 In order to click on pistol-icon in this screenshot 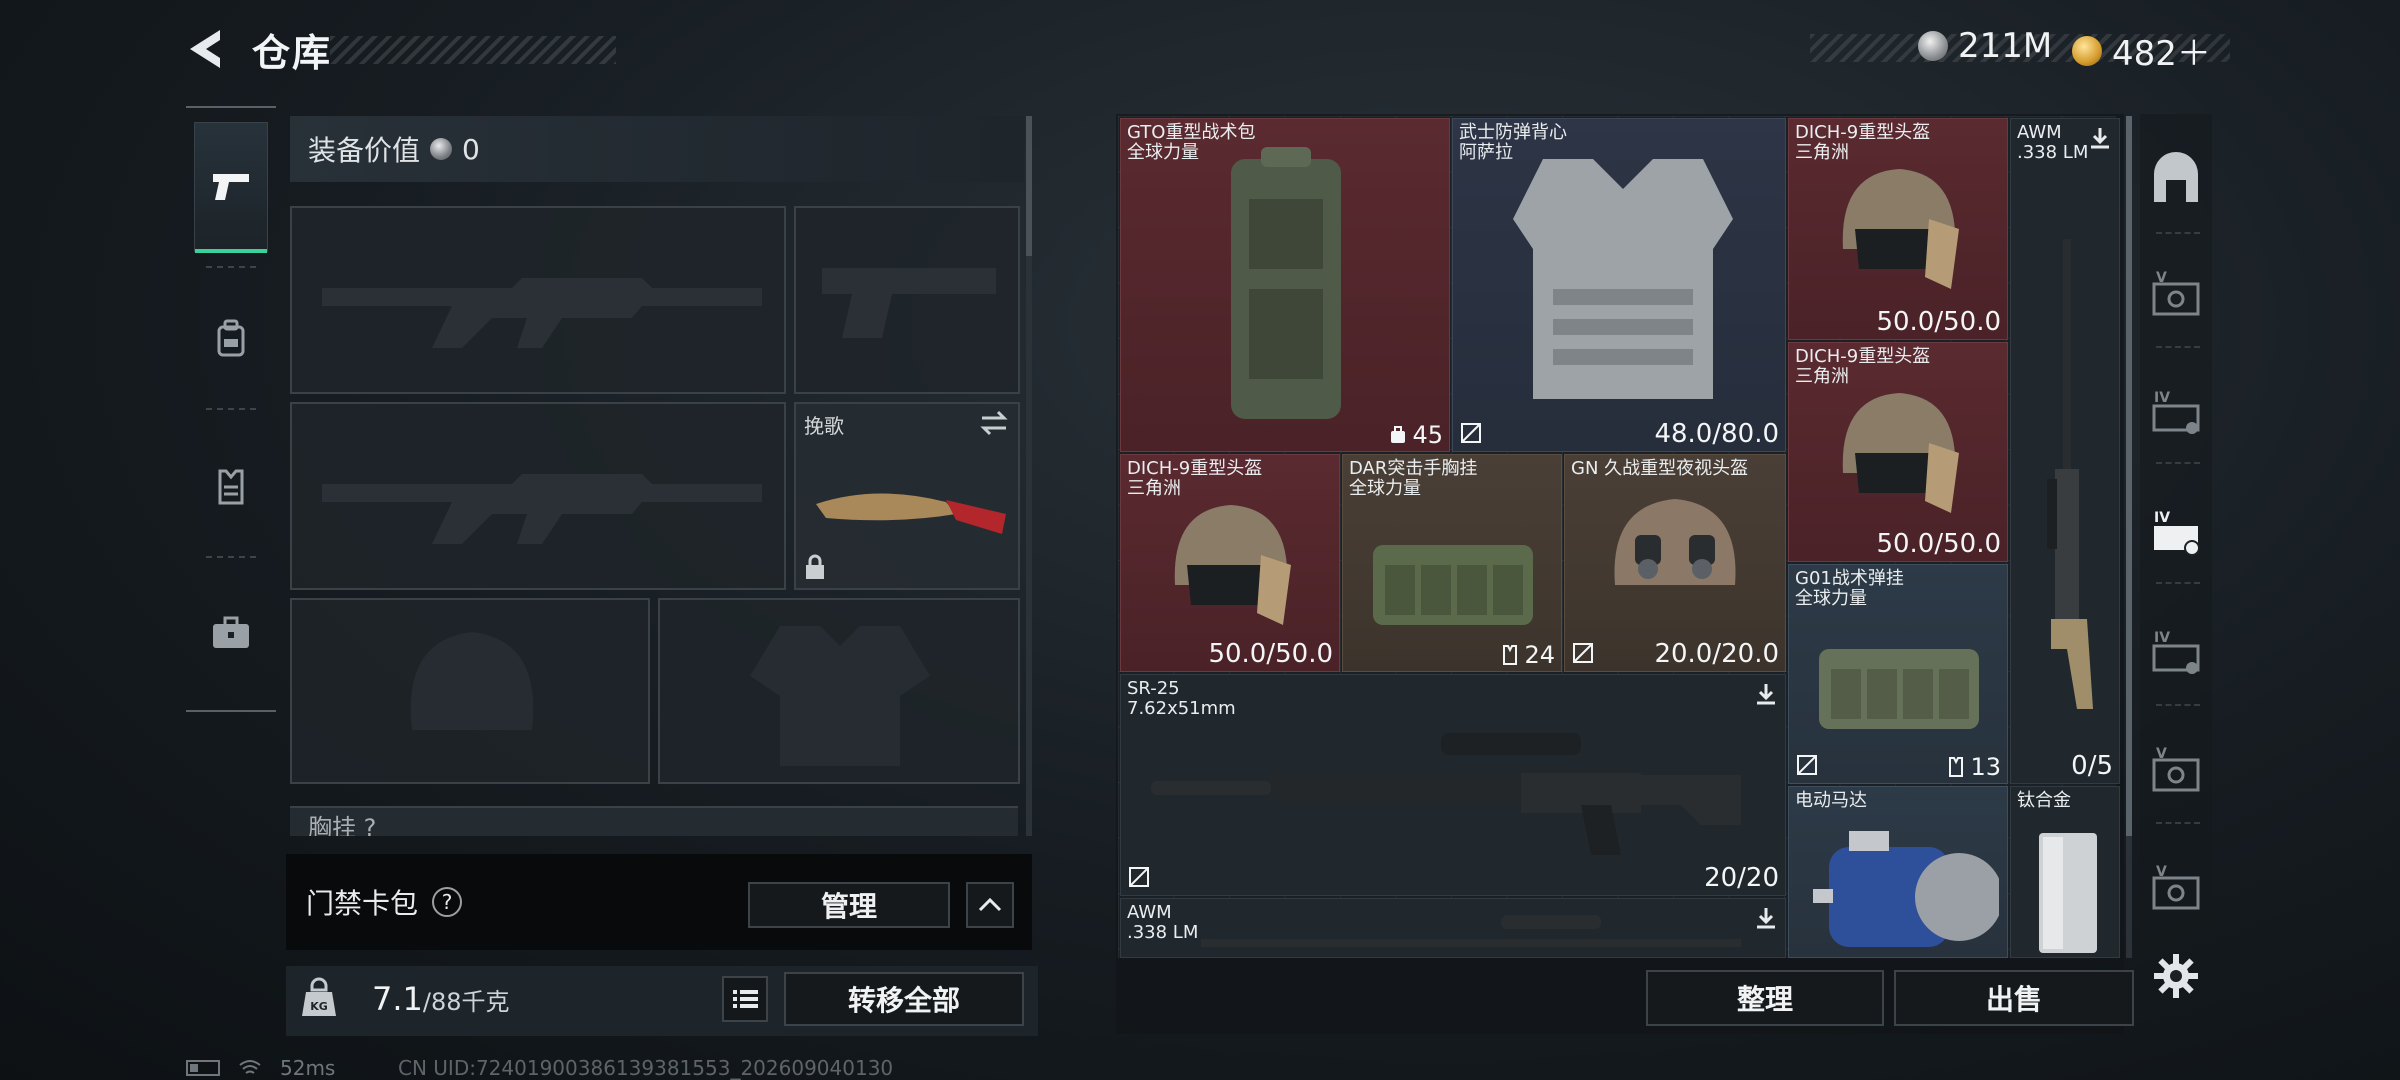, I will do `click(231, 187)`.